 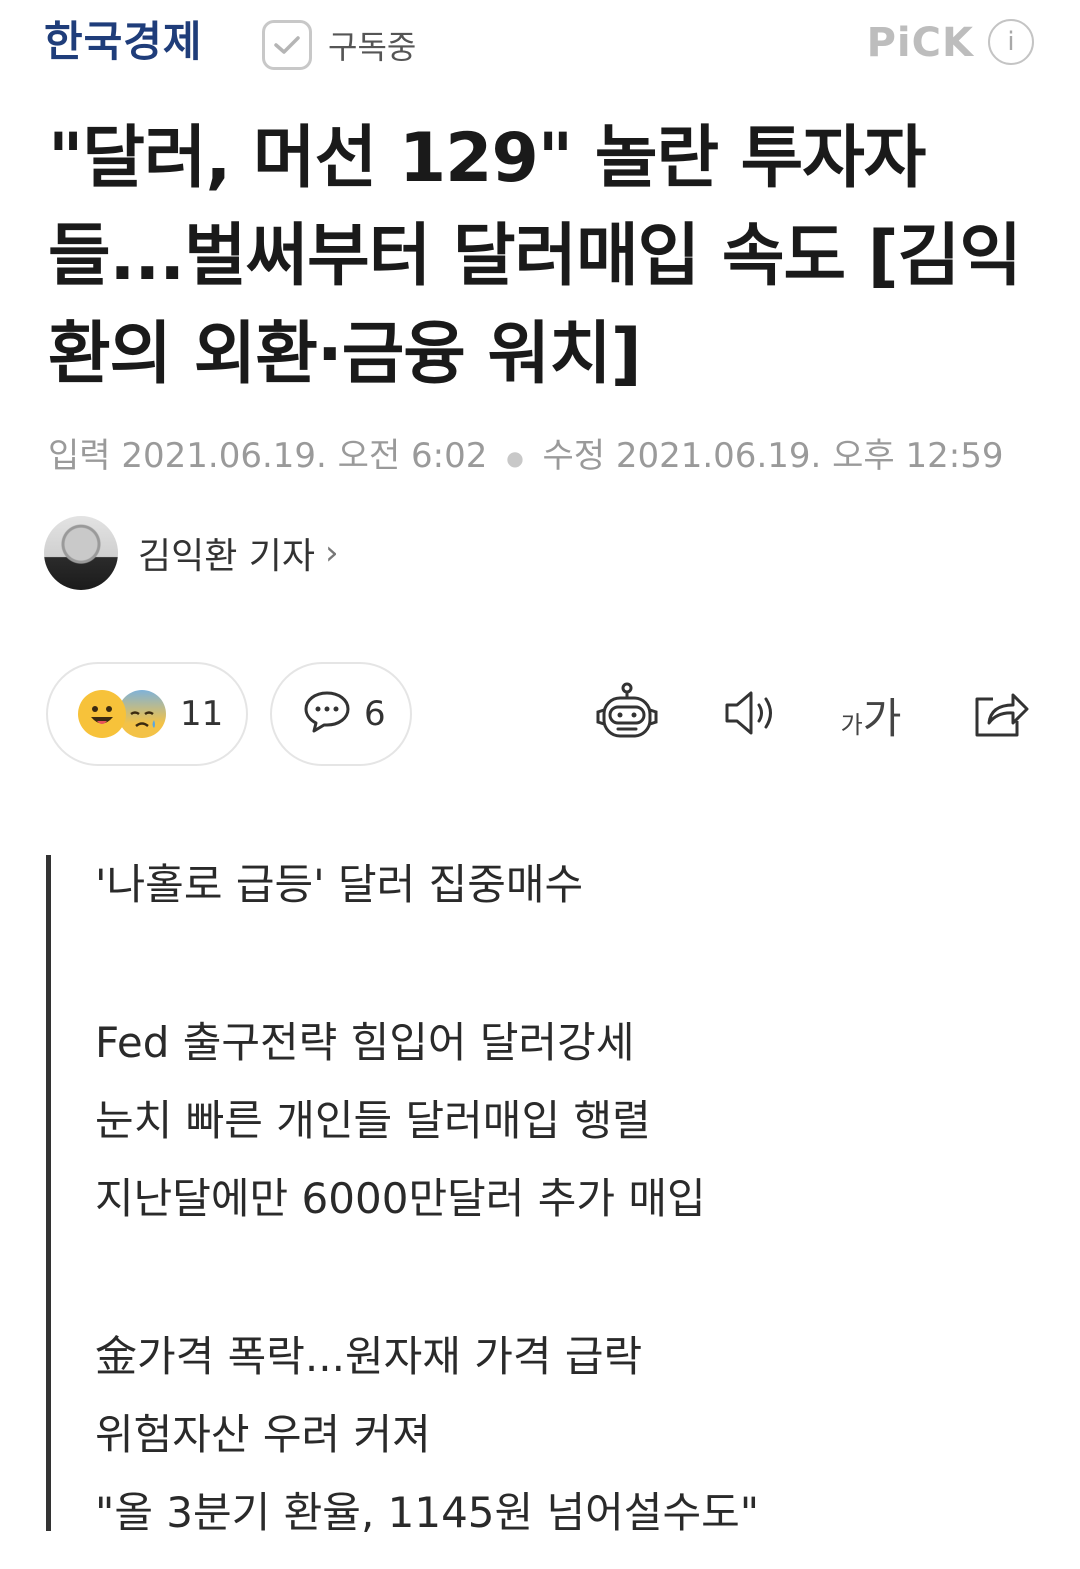 What do you see at coordinates (365, 1042) in the screenshot?
I see `summary-line: Fed 출구전략 힘입어 달러강세` at bounding box center [365, 1042].